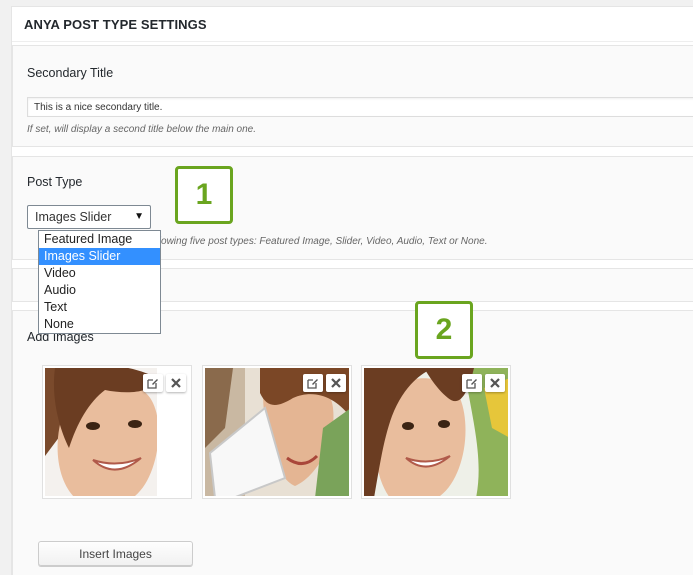 The image size is (693, 575). I want to click on option-images-slider: Images Slider, so click(99, 256).